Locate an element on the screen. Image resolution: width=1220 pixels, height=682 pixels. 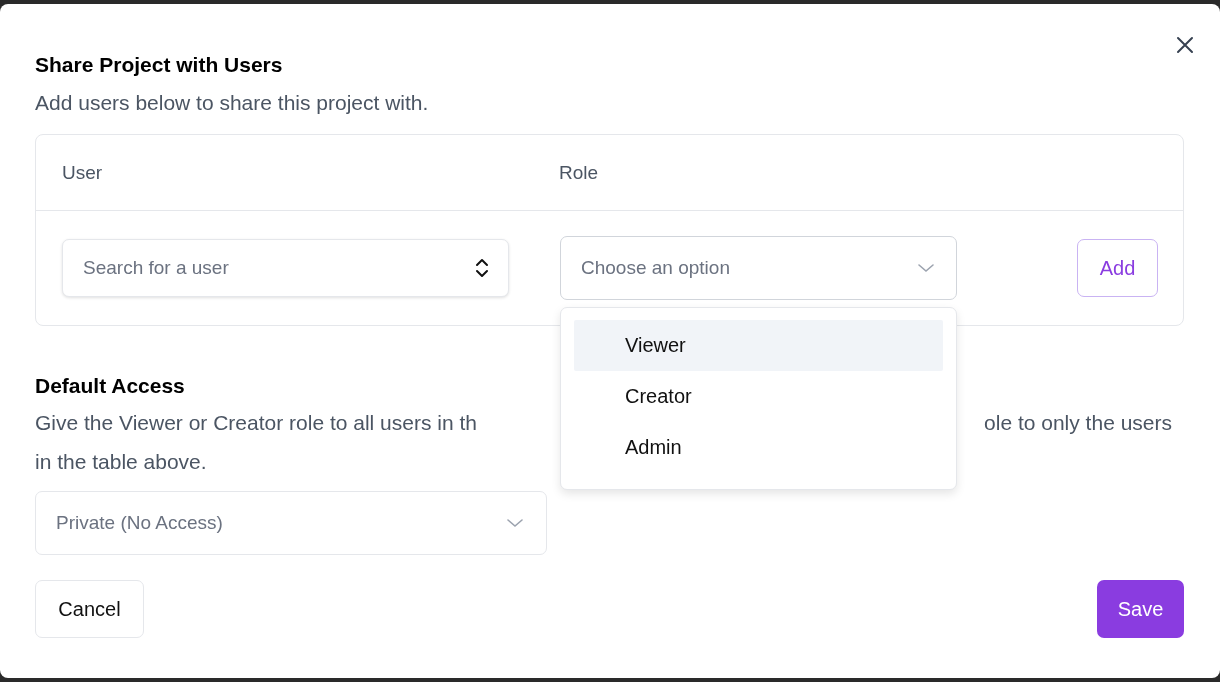
dialog-title: Share Project with Users is located at coordinates (159, 65).